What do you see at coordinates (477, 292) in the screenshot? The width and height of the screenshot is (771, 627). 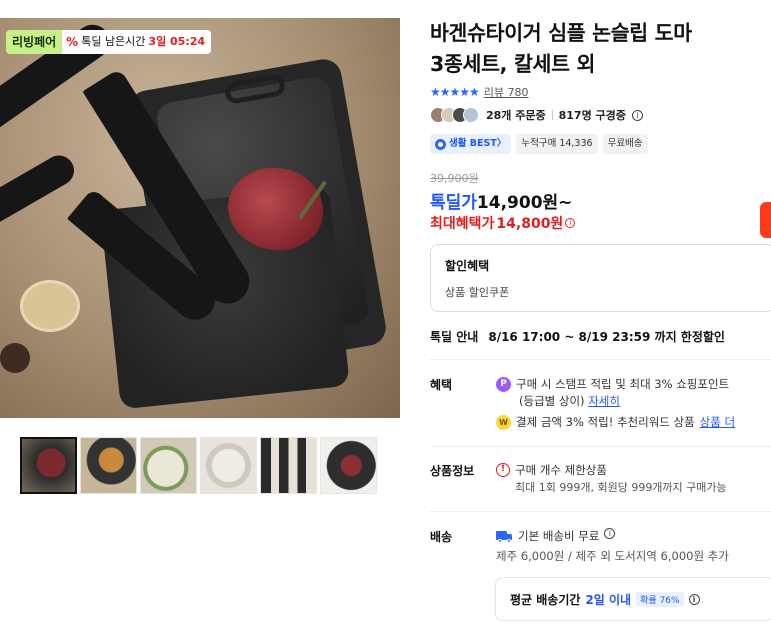 I see `discount-detail: 상품 할인쿠폰` at bounding box center [477, 292].